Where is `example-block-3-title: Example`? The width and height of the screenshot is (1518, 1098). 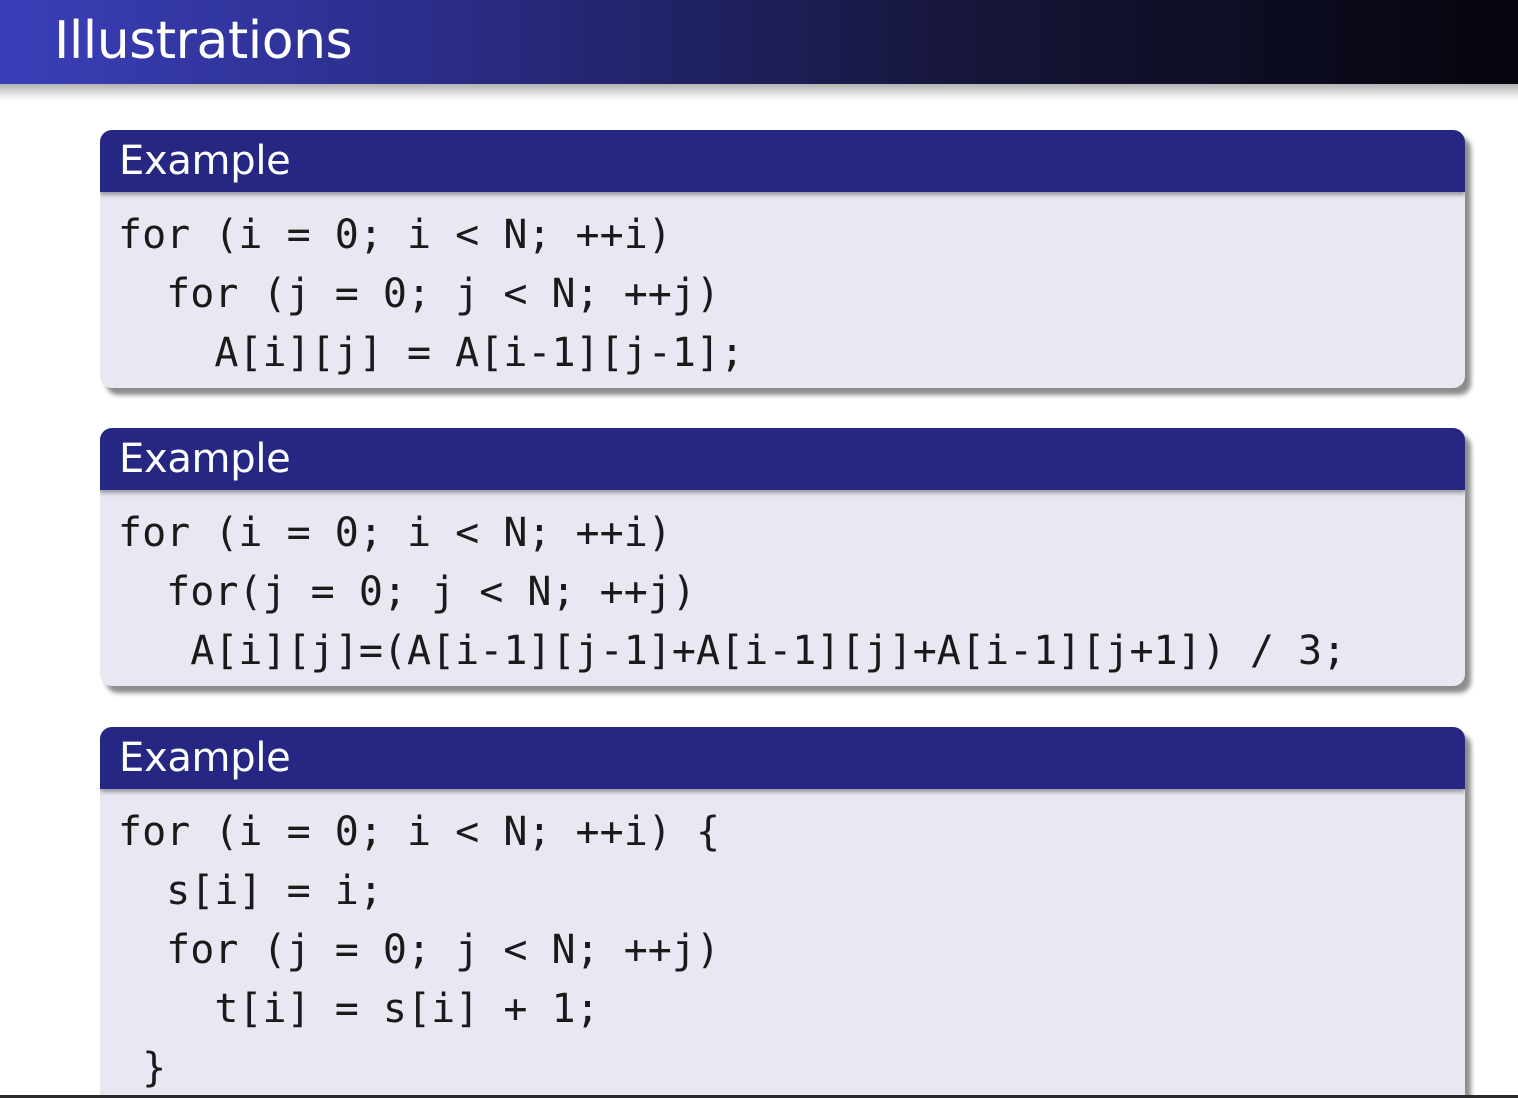 example-block-3-title: Example is located at coordinates (205, 758).